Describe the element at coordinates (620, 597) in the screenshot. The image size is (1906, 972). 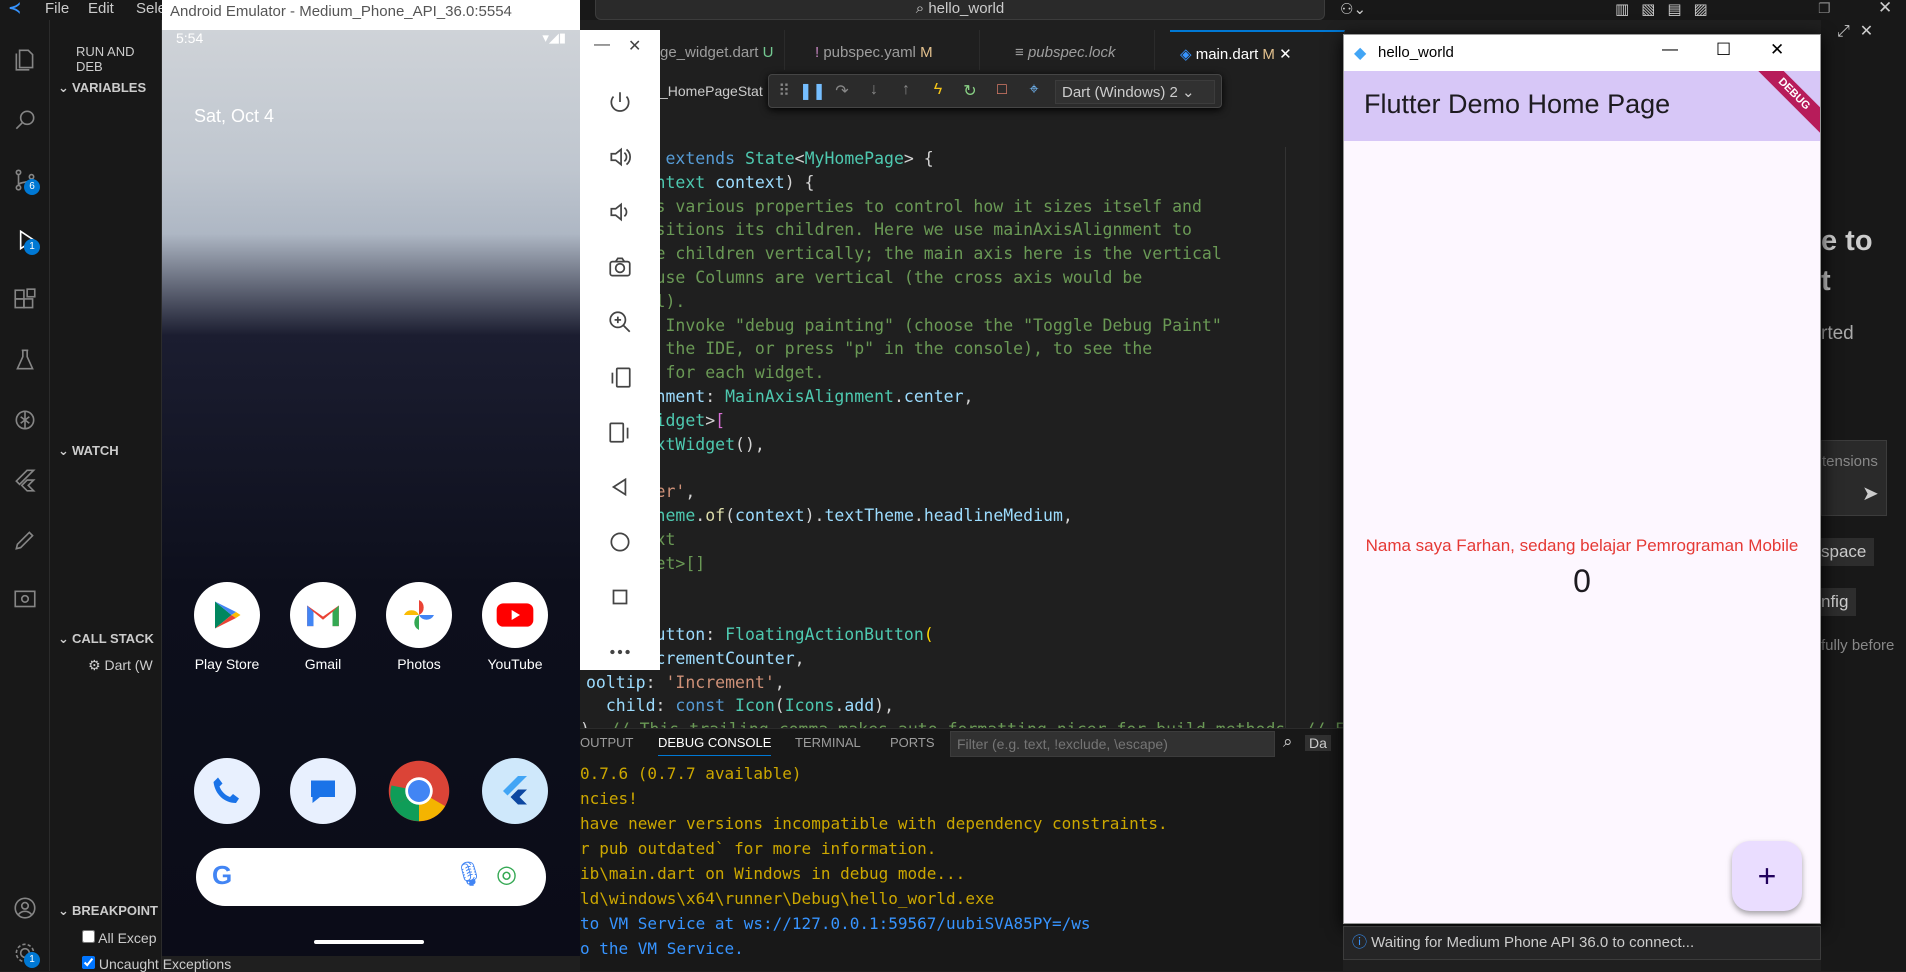
I see `overview-icon` at that location.